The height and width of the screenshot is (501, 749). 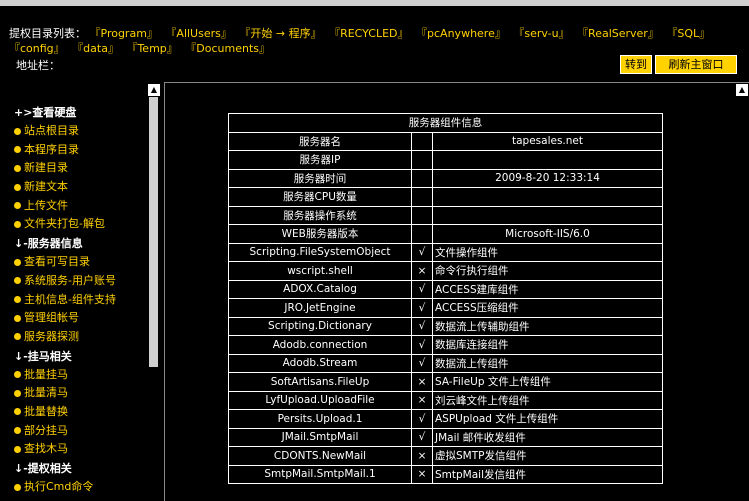 I want to click on table-row: Adodb.connection √ 数据库连接组件, so click(x=445, y=345).